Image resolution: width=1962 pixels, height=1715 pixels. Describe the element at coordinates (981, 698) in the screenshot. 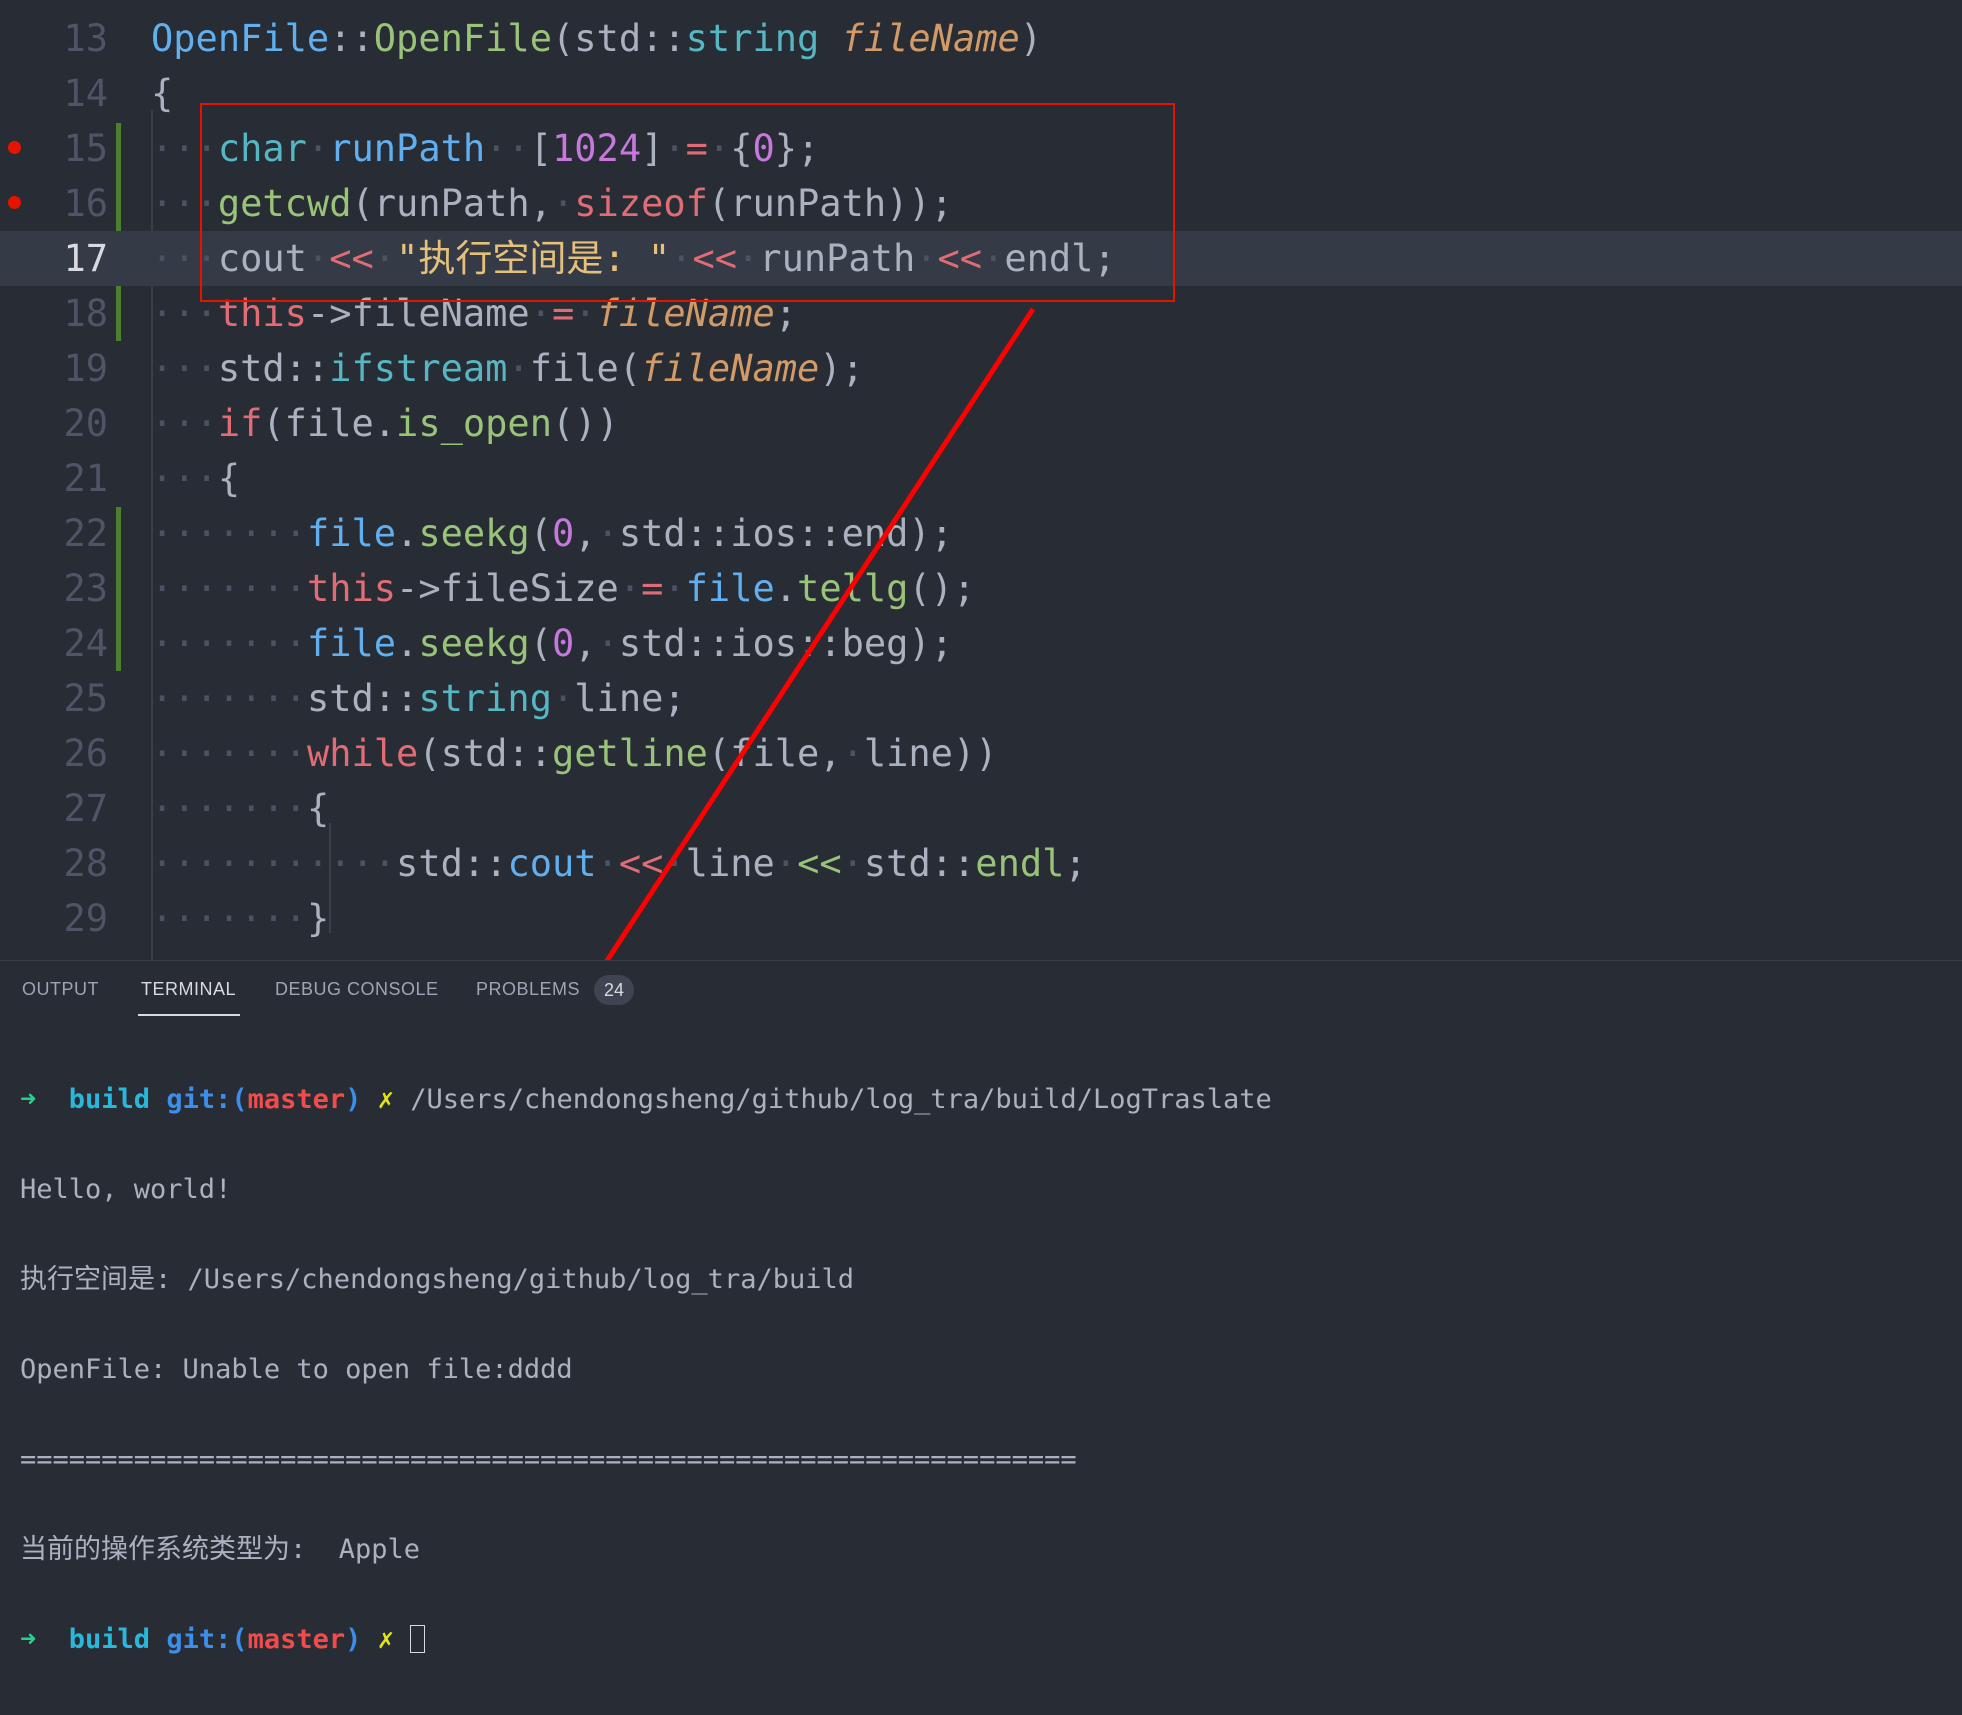

I see `code-line: 25 ·······std::string·line;` at that location.